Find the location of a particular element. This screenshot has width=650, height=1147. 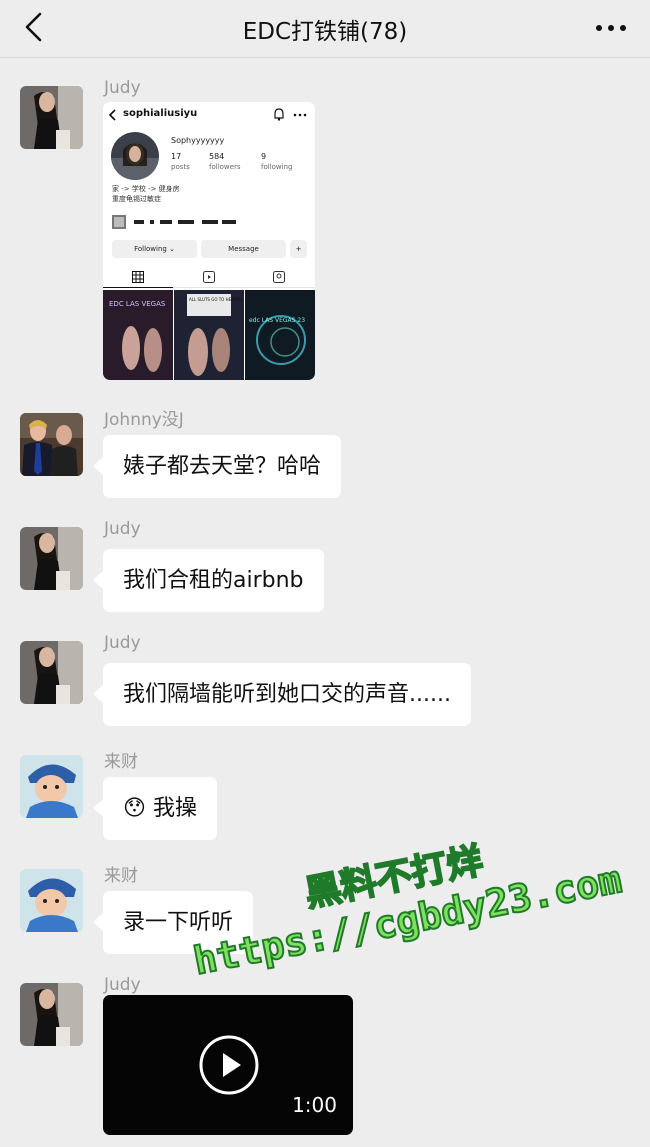

ig-display-name: Sophyyyyyyy is located at coordinates (198, 140).